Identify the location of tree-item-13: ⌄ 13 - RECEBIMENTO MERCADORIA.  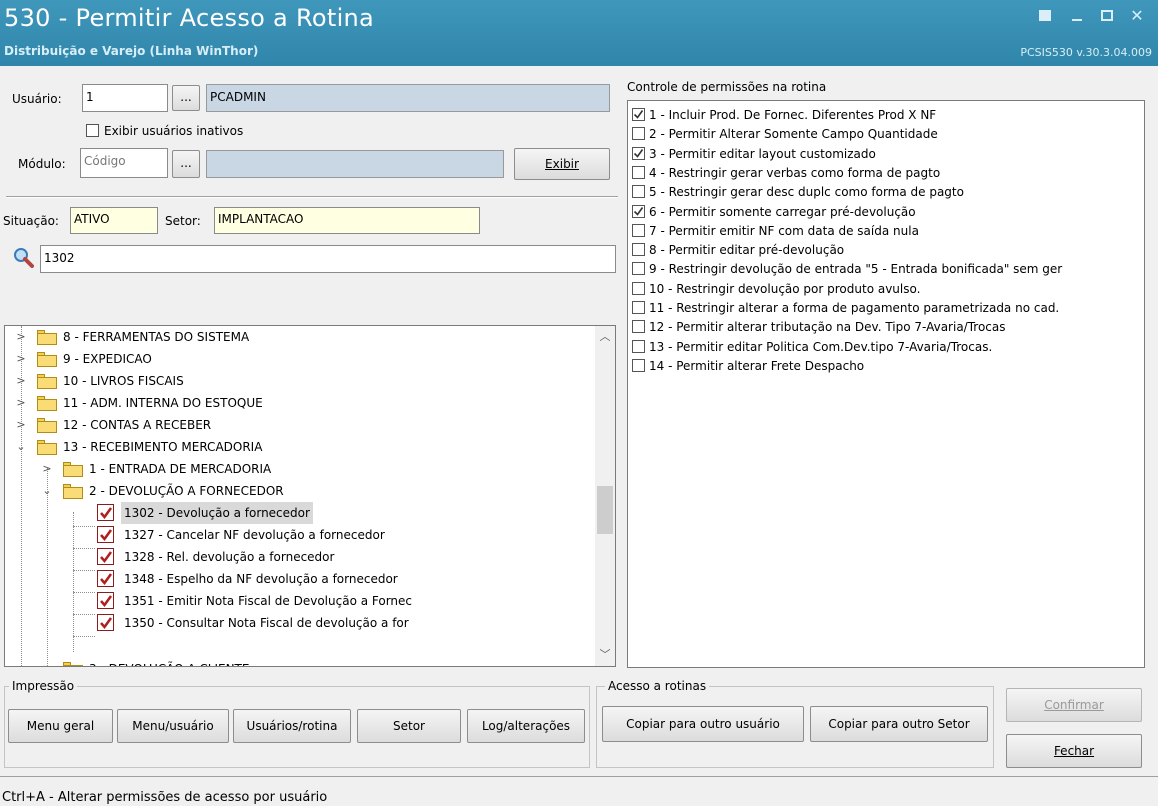
(300, 447).